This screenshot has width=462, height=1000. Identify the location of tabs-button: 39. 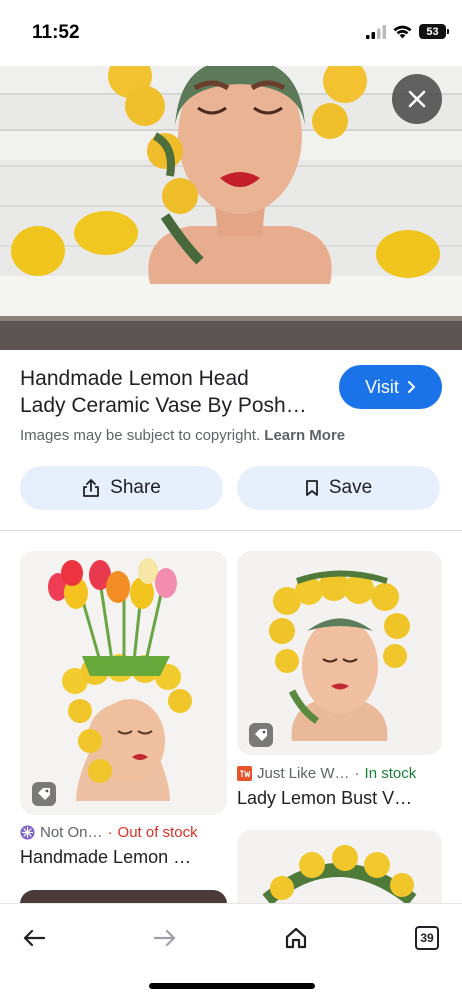
(427, 938).